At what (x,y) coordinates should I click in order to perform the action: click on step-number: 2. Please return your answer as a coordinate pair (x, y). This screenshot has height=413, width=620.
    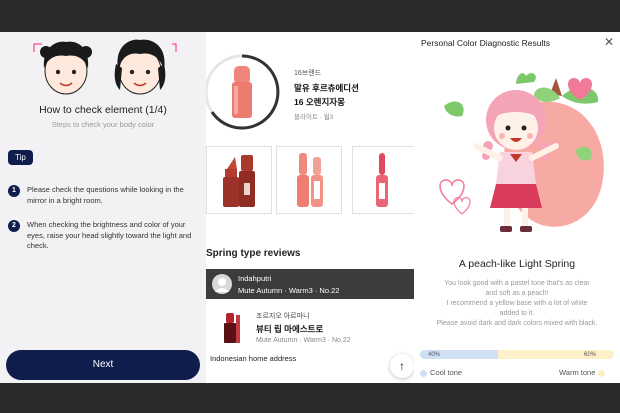
    Looking at the image, I should click on (14, 226).